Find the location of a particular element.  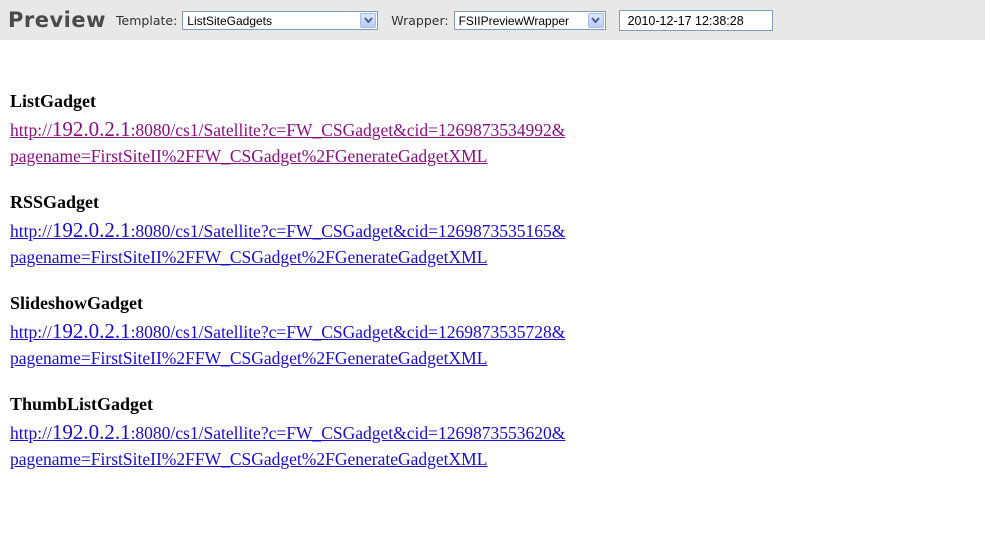

wrapper-select: FSIIPreviewWrapper is located at coordinates (529, 20).